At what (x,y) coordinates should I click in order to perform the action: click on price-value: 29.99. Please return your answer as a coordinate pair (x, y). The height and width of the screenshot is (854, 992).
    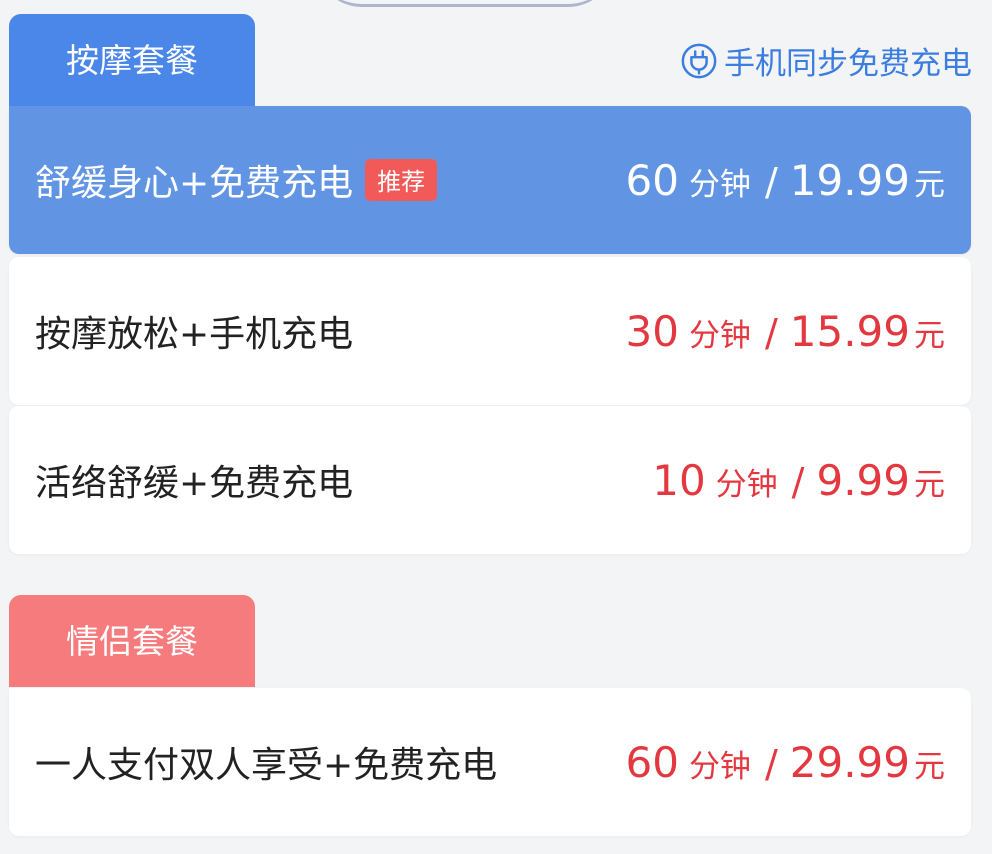
    Looking at the image, I should click on (849, 762).